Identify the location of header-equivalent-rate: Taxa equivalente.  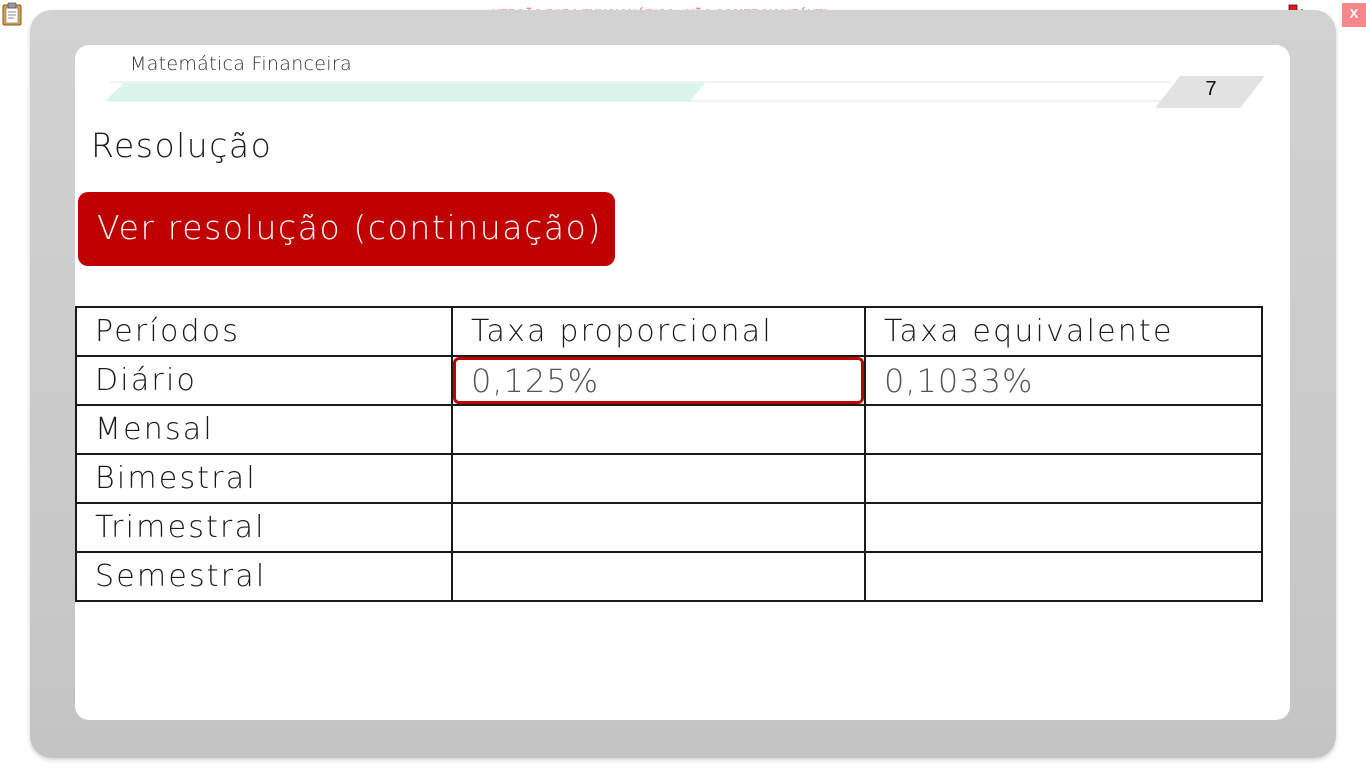
(1063, 331).